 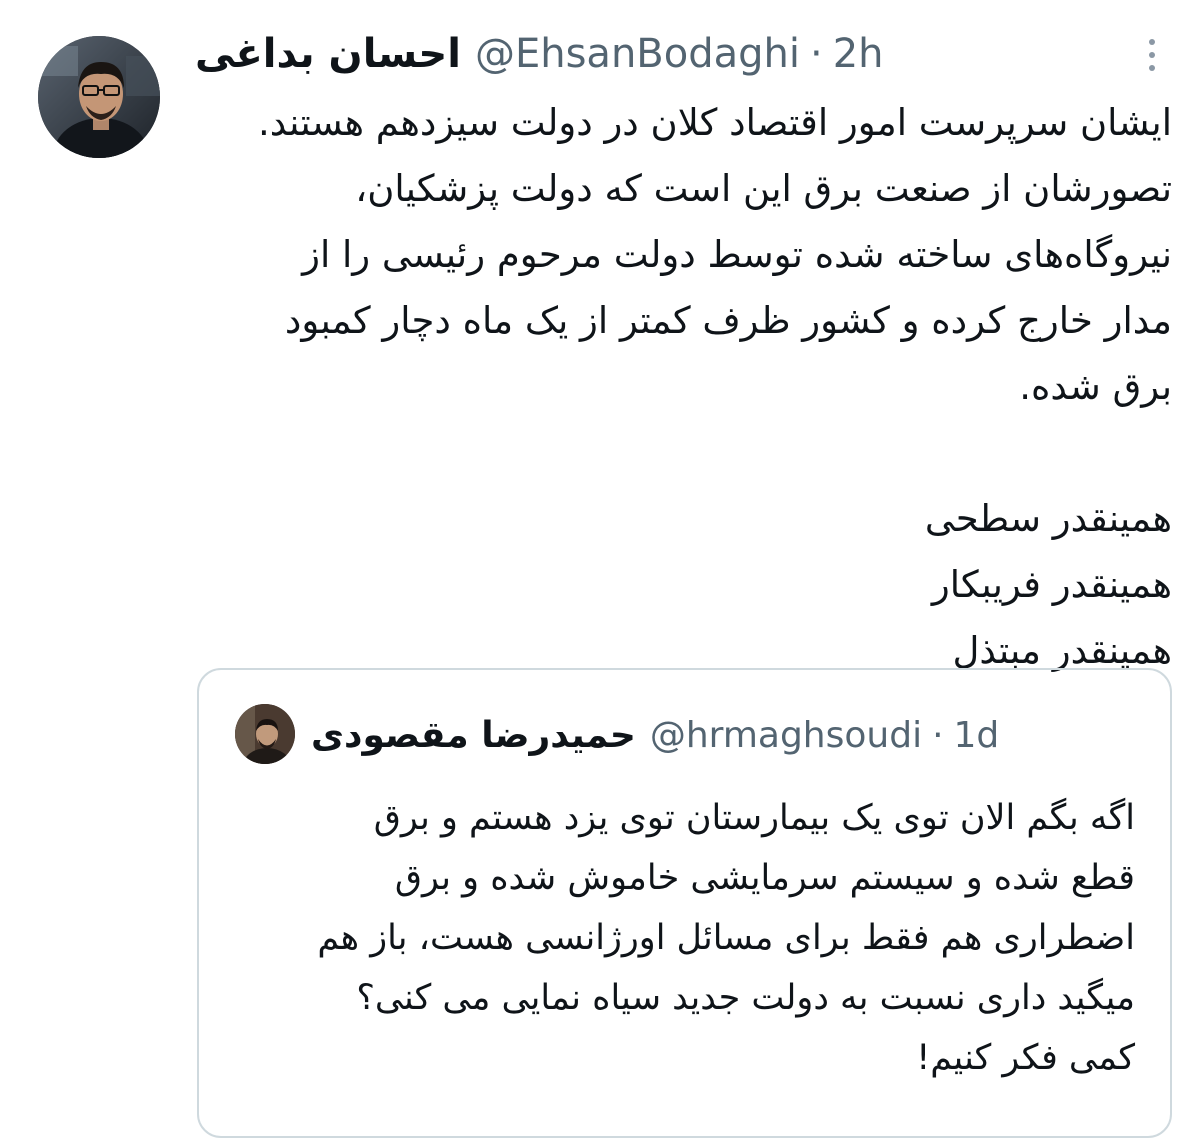 I want to click on quoted-author-display-name: حمیدرضا مقصودی, so click(x=473, y=735).